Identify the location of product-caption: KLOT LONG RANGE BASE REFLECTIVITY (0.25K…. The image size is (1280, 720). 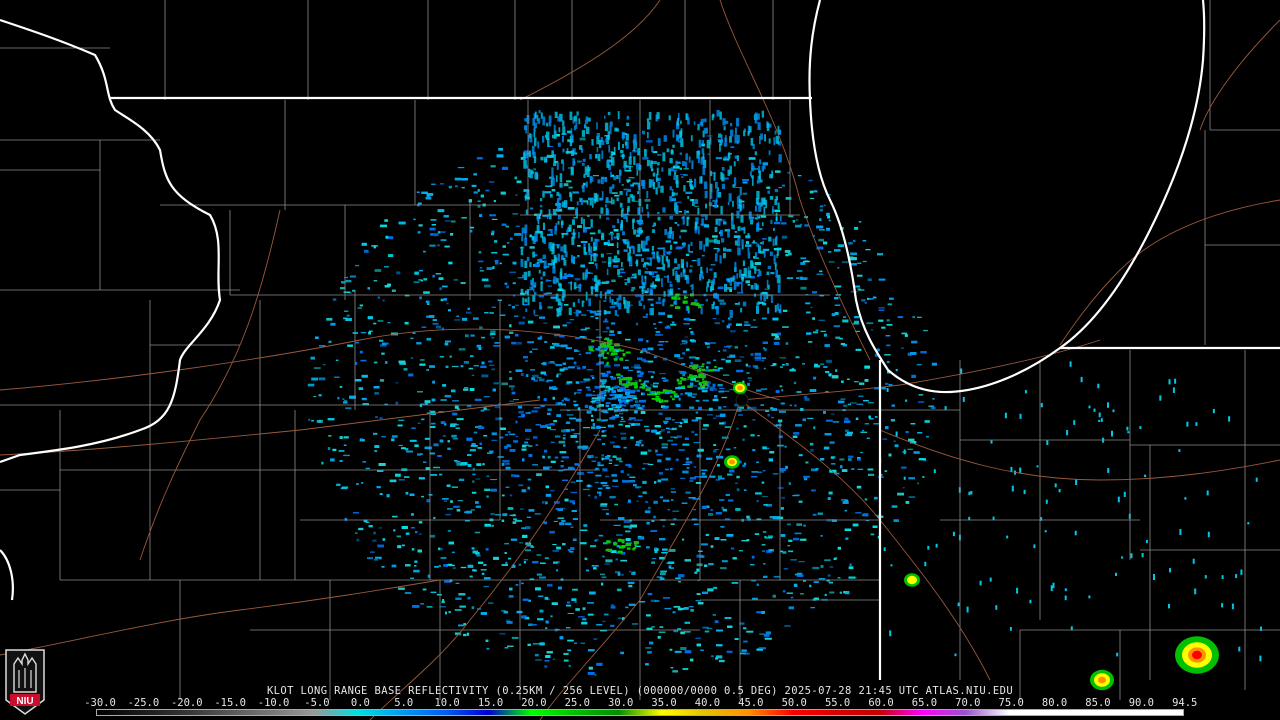
(640, 691).